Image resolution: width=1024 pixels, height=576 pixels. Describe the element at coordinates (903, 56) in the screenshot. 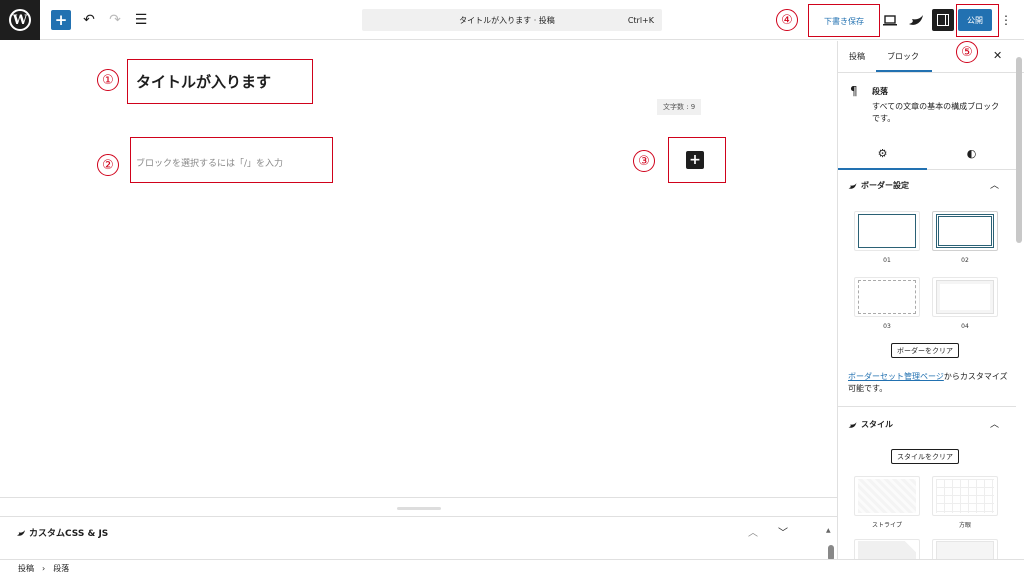

I see `tab-block: ブロック` at that location.